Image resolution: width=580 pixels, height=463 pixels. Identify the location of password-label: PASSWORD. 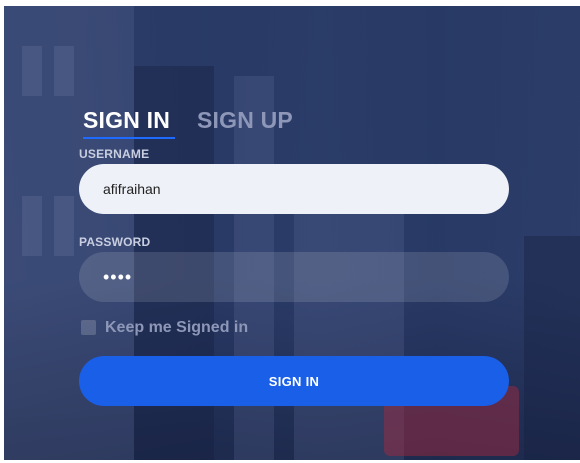
(115, 242).